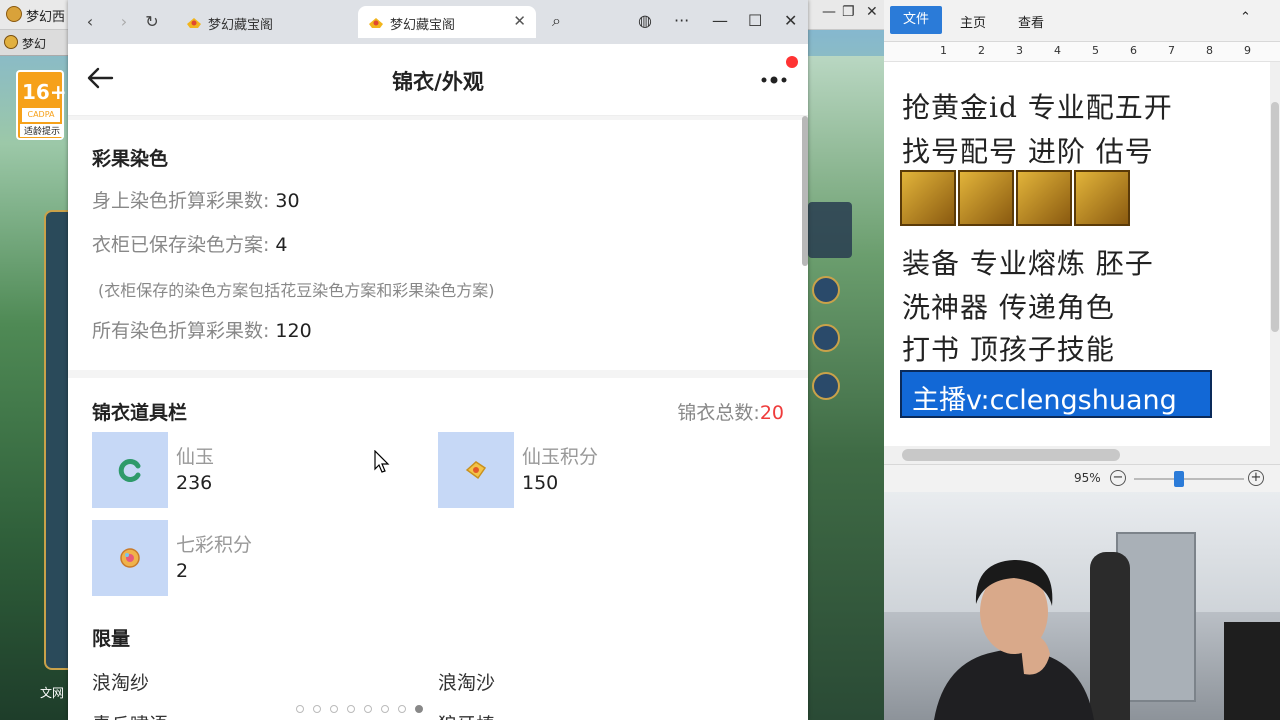 The width and height of the screenshot is (1280, 720). Describe the element at coordinates (44, 92) in the screenshot. I see `age-rating-number: 16+` at that location.